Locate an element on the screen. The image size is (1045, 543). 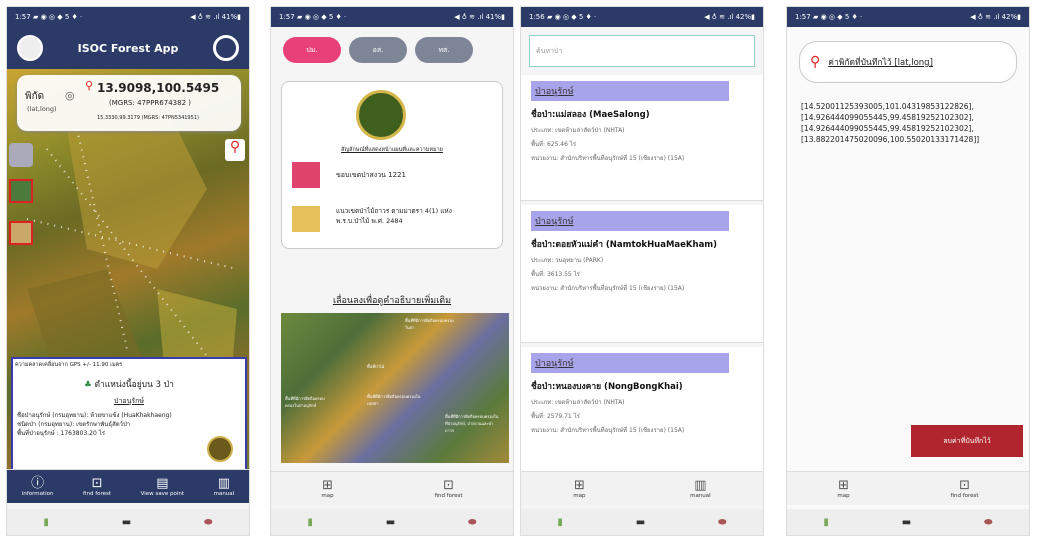
tab-information: ⓘ information is located at coordinates (38, 486).